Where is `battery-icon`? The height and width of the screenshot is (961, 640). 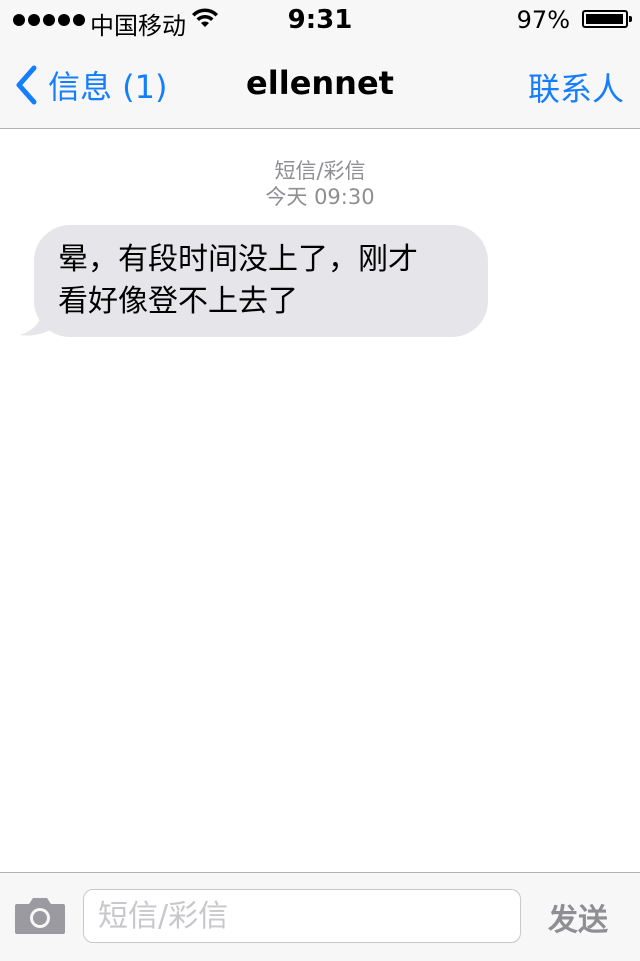 battery-icon is located at coordinates (607, 19).